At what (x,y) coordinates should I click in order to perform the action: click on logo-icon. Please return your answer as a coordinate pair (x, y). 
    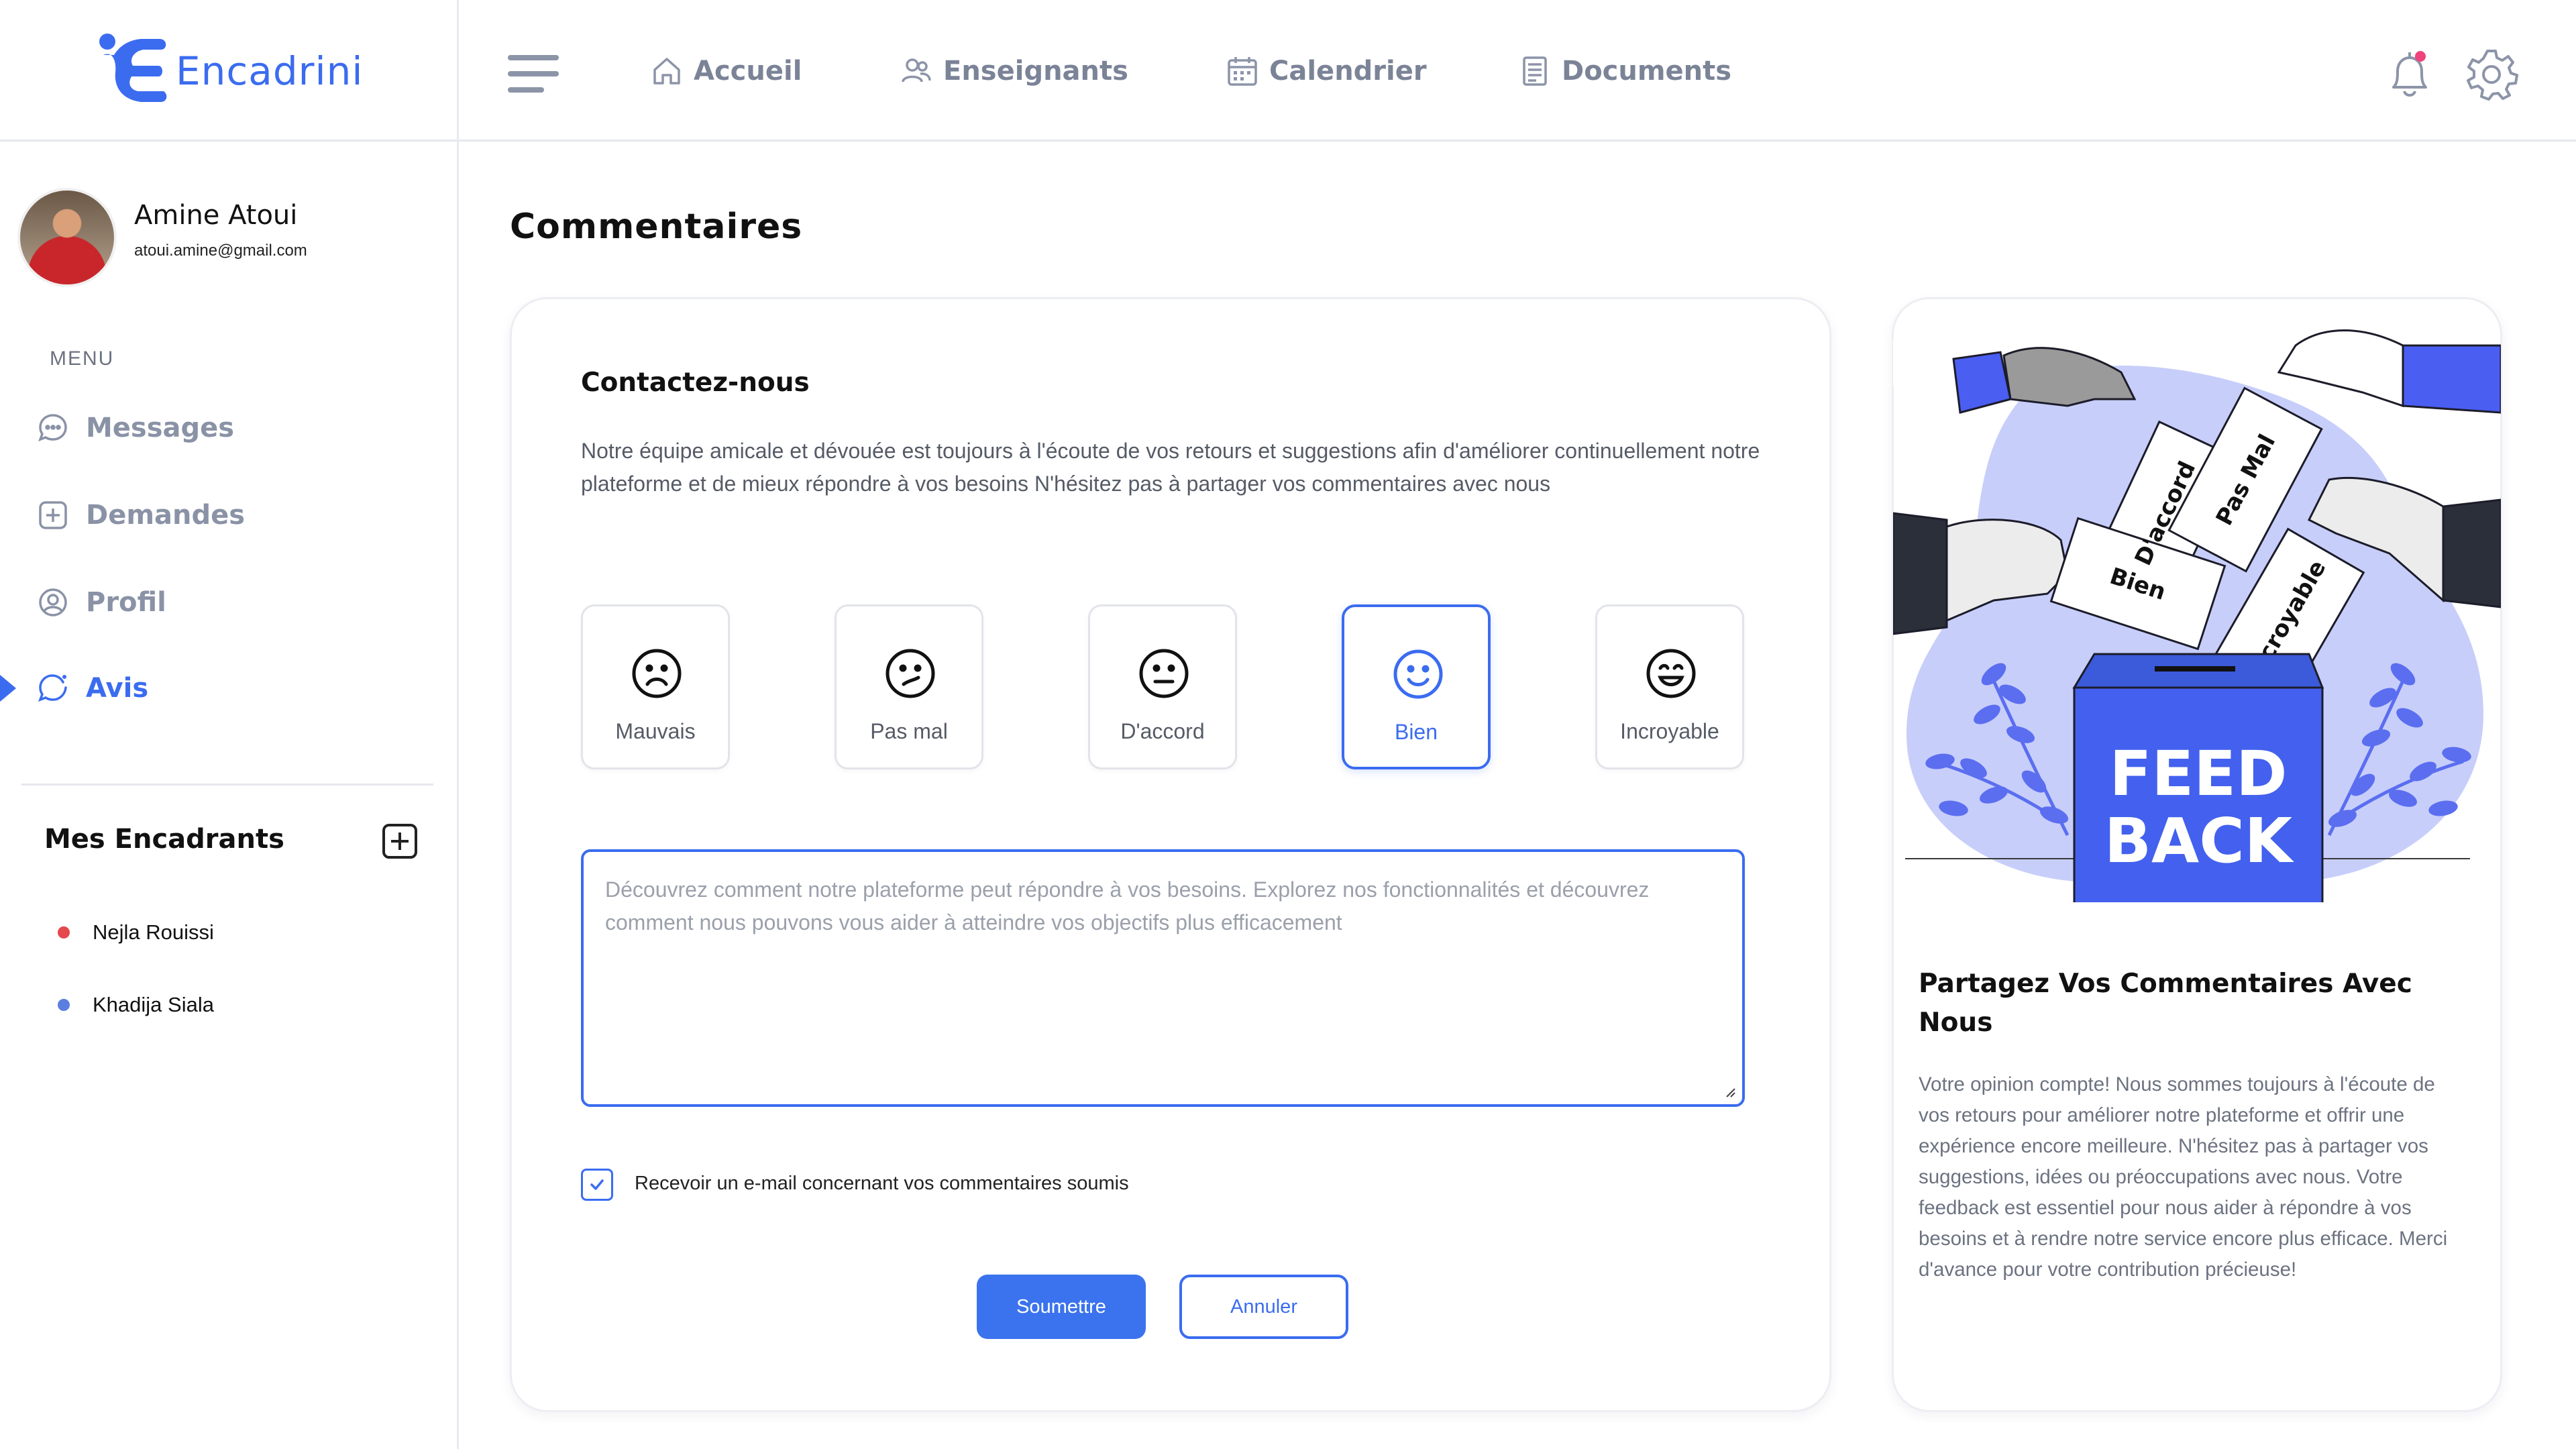
    Looking at the image, I should click on (133, 68).